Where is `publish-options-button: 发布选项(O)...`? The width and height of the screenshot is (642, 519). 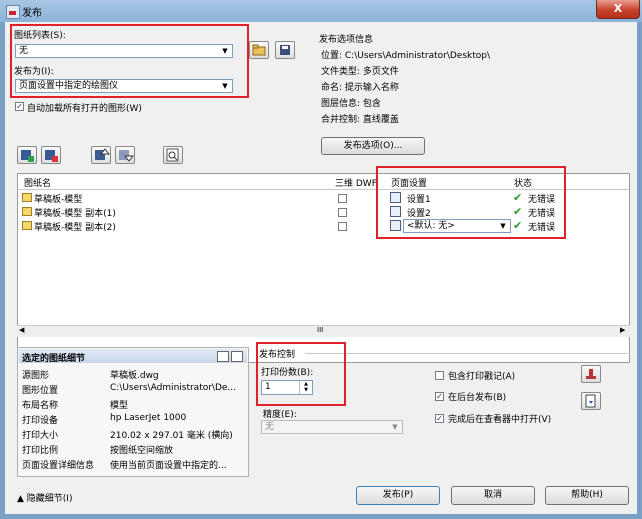 publish-options-button: 发布选项(O)... is located at coordinates (373, 146).